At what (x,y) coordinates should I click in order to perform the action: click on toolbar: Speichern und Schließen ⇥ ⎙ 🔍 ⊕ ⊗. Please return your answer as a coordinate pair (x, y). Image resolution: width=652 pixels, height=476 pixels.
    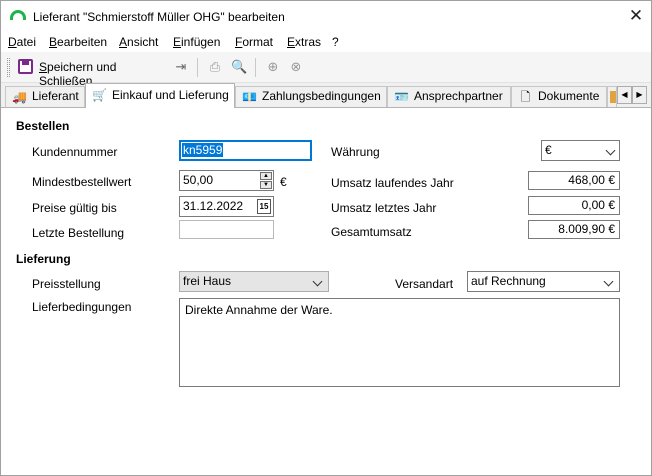
    Looking at the image, I should click on (326, 70).